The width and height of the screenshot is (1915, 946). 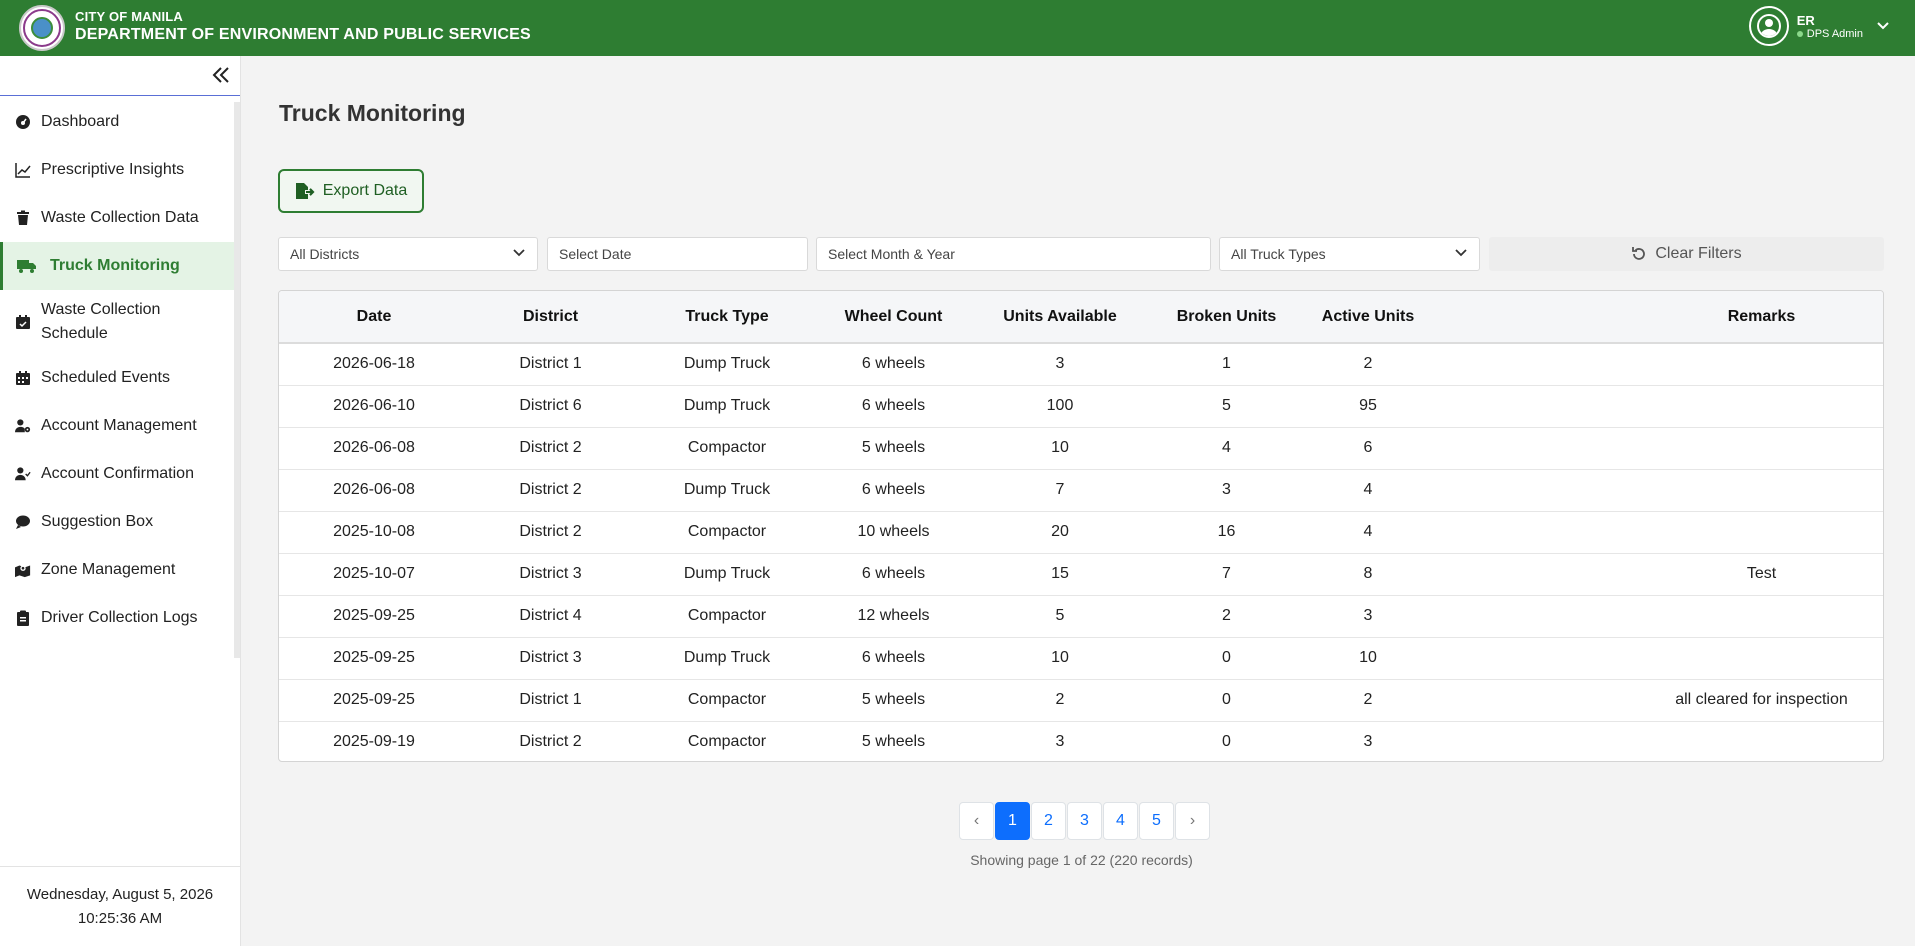 I want to click on month-year-input: Select Month & Year, so click(x=1013, y=254).